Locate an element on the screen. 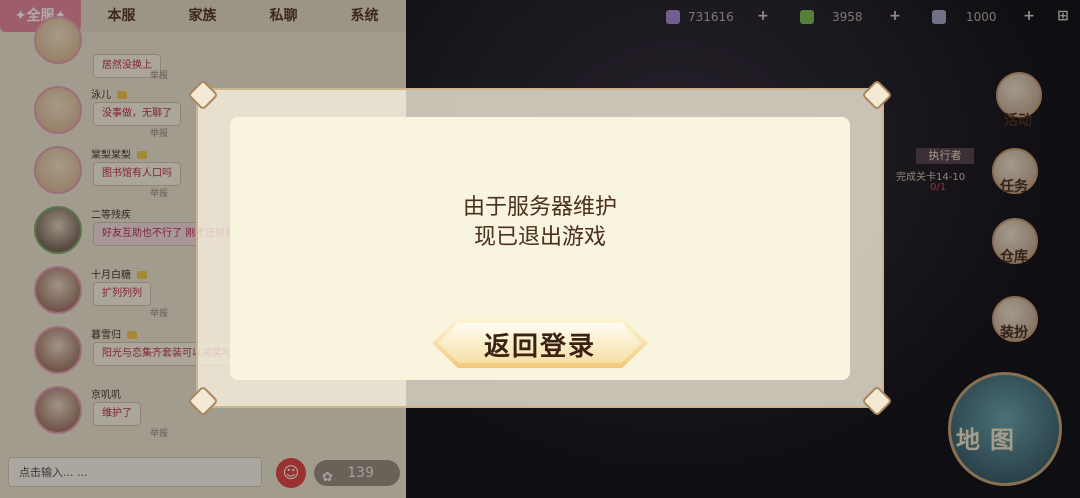 This screenshot has width=1080, height=498. return-login-label: 返回登录 is located at coordinates (539, 347).